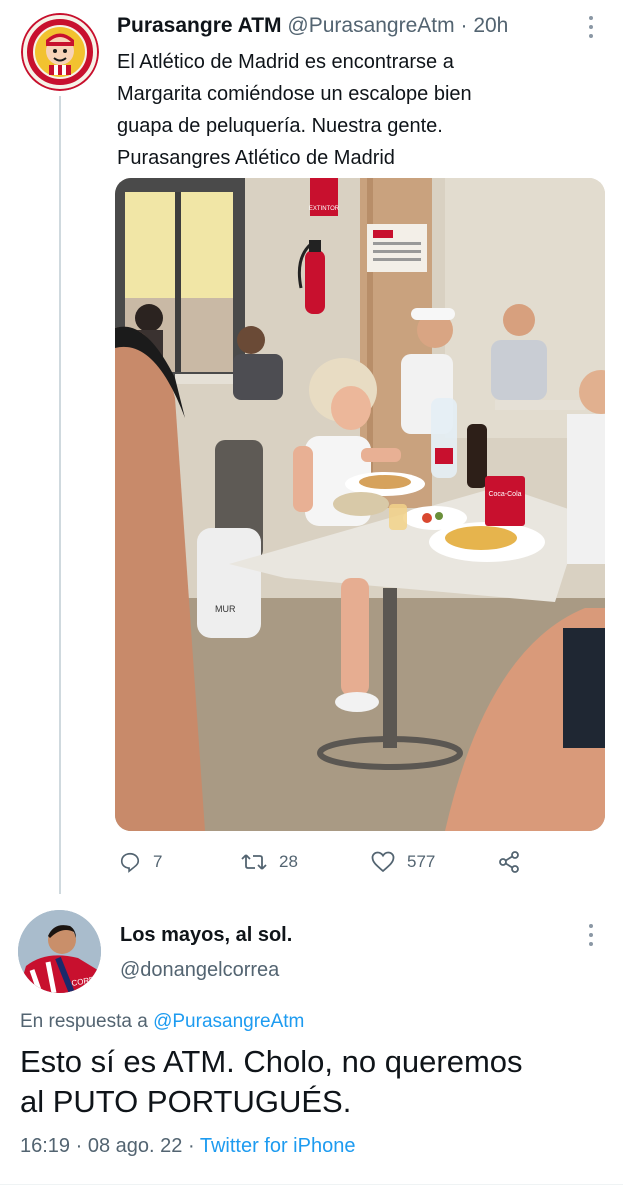 The height and width of the screenshot is (1199, 623). I want to click on author-avatar, so click(60, 52).